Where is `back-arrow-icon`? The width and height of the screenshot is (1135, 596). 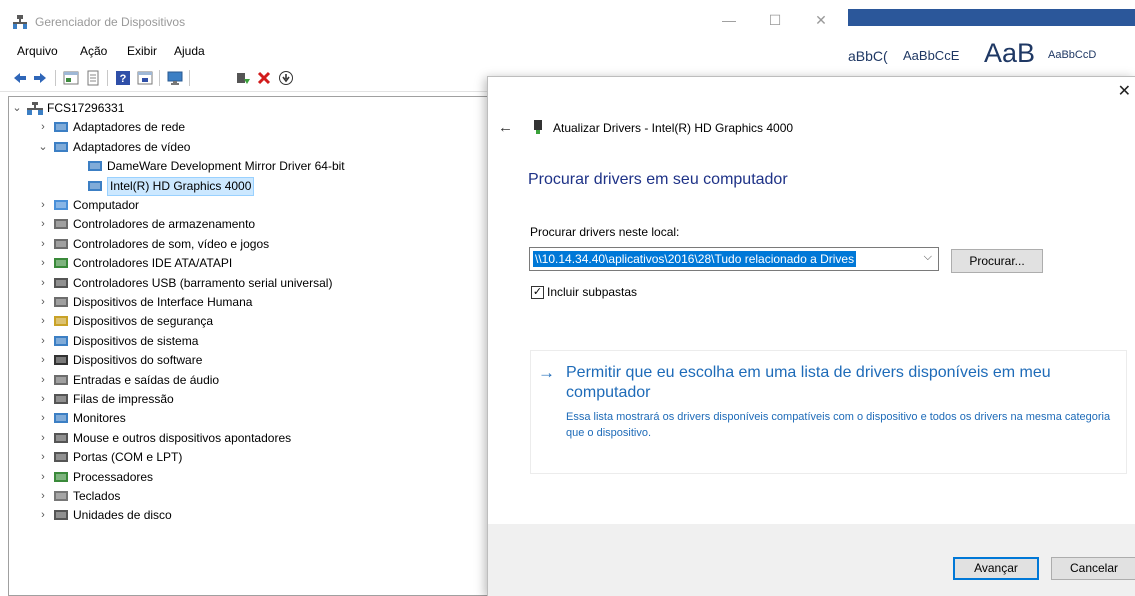
back-arrow-icon is located at coordinates (20, 78).